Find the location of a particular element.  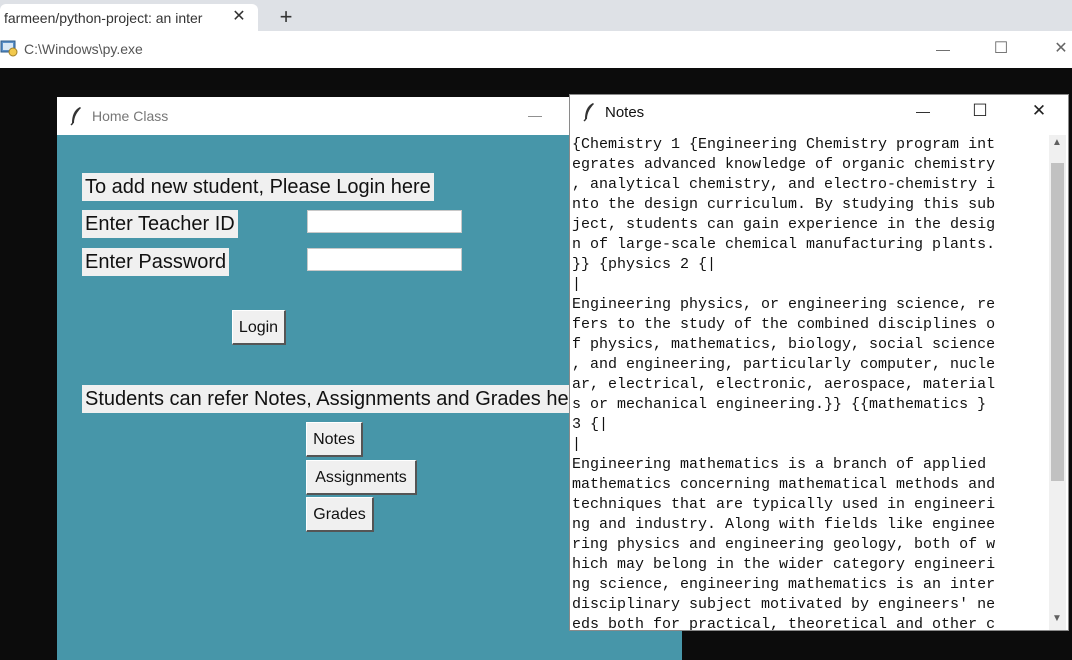

notes-title-bar: Notes — ☐ ✕ is located at coordinates (819, 113).